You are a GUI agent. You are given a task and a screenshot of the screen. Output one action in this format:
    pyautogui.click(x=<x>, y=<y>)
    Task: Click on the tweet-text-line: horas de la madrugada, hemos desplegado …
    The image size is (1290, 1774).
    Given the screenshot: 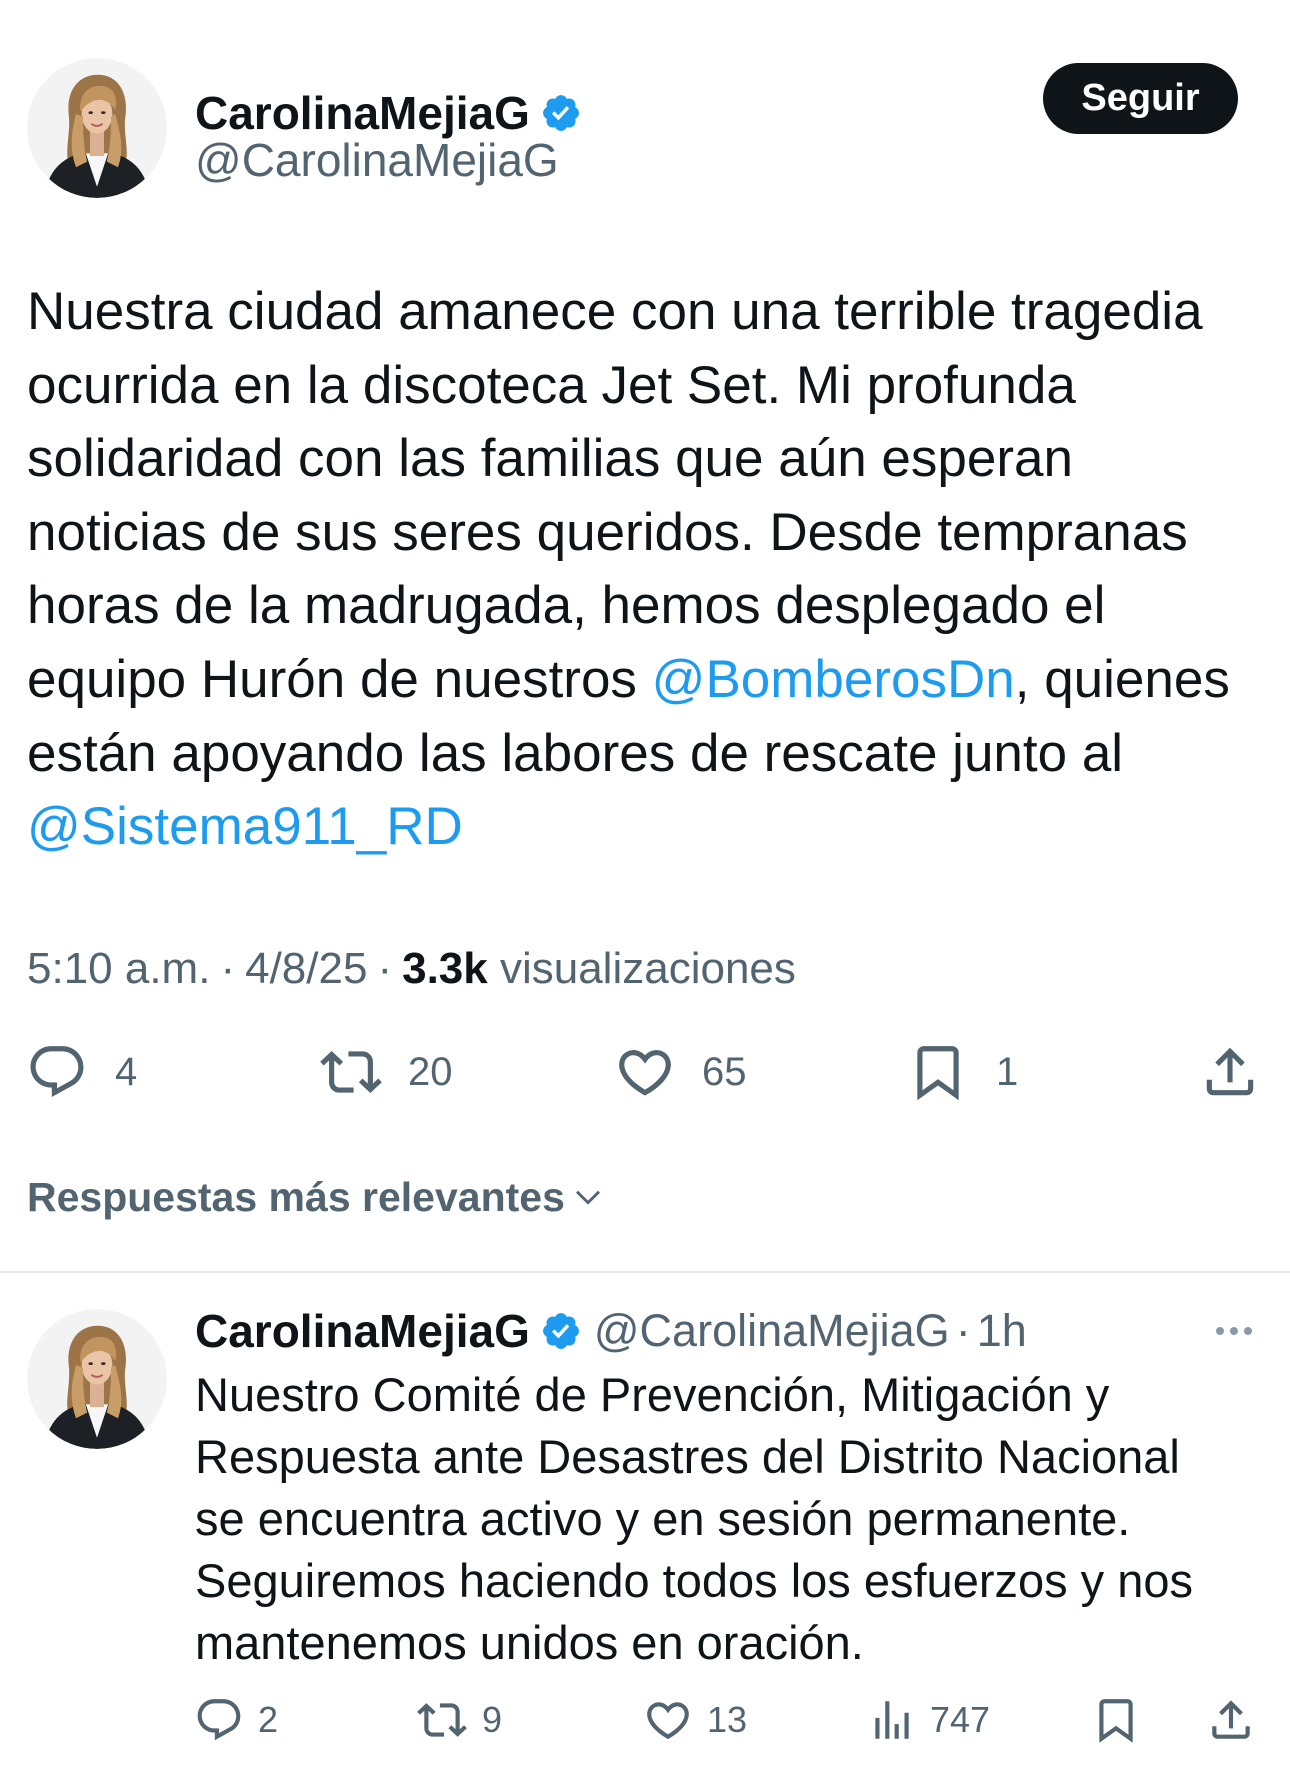 What is the action you would take?
    pyautogui.click(x=566, y=606)
    